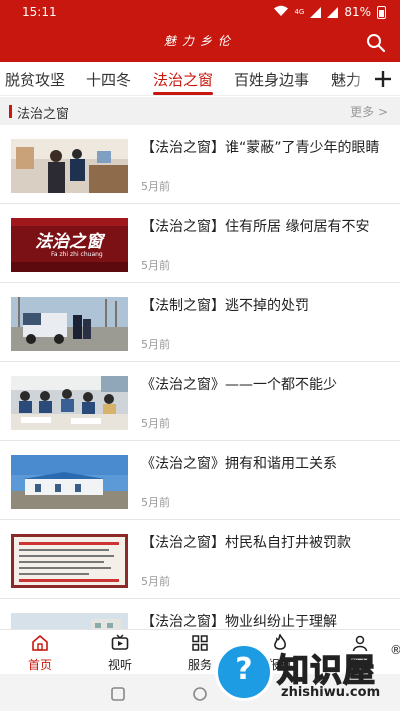 This screenshot has width=400, height=711. Describe the element at coordinates (108, 79) in the screenshot. I see `tab-fourteenth-winter: 十四冬` at that location.